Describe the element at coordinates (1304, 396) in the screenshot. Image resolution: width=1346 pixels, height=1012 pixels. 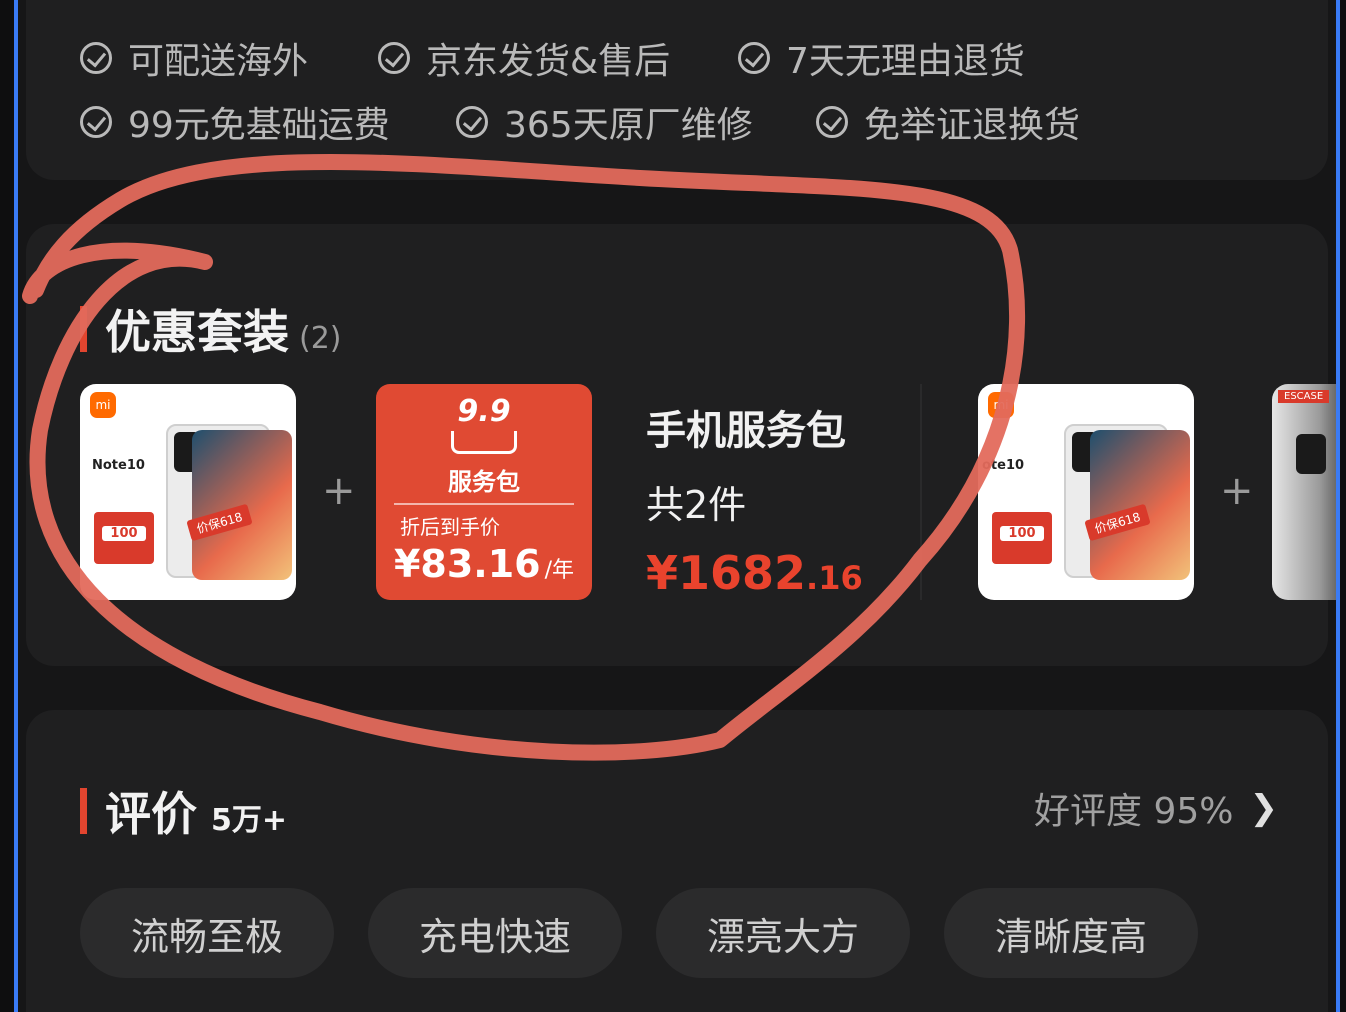
I see `case-brand-label: ESCASE` at that location.